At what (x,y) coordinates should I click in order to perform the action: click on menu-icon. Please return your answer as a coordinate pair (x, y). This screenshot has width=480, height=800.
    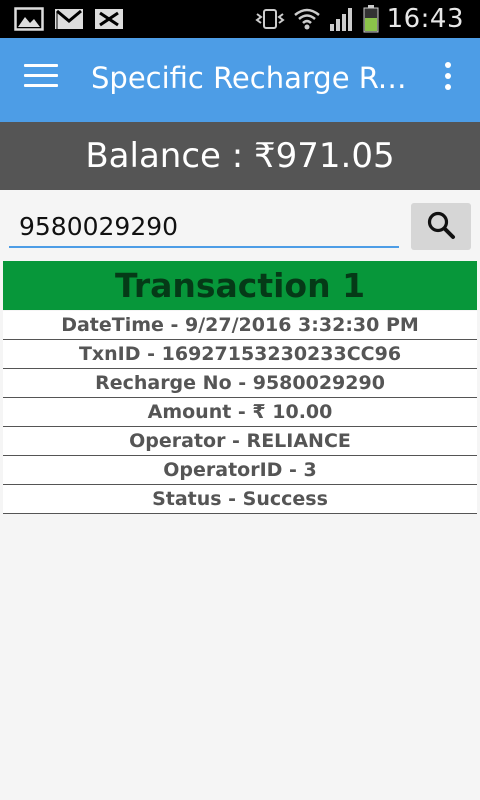
    Looking at the image, I should click on (41, 65).